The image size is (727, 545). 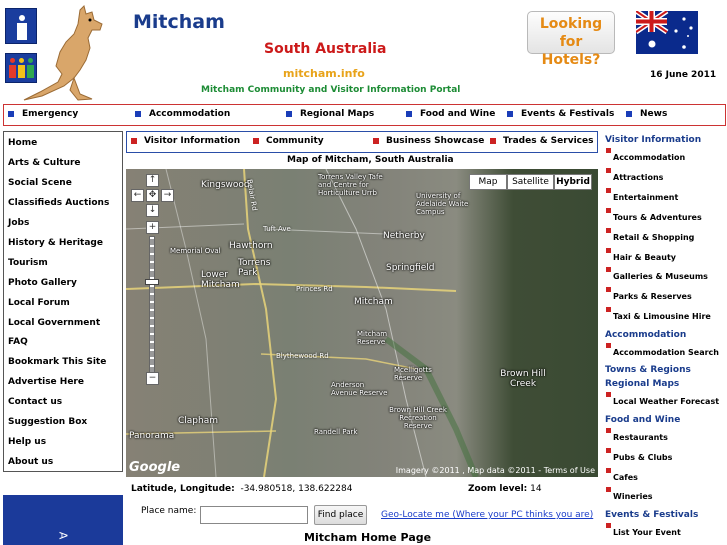 I want to click on map-type-map: Map, so click(x=488, y=182).